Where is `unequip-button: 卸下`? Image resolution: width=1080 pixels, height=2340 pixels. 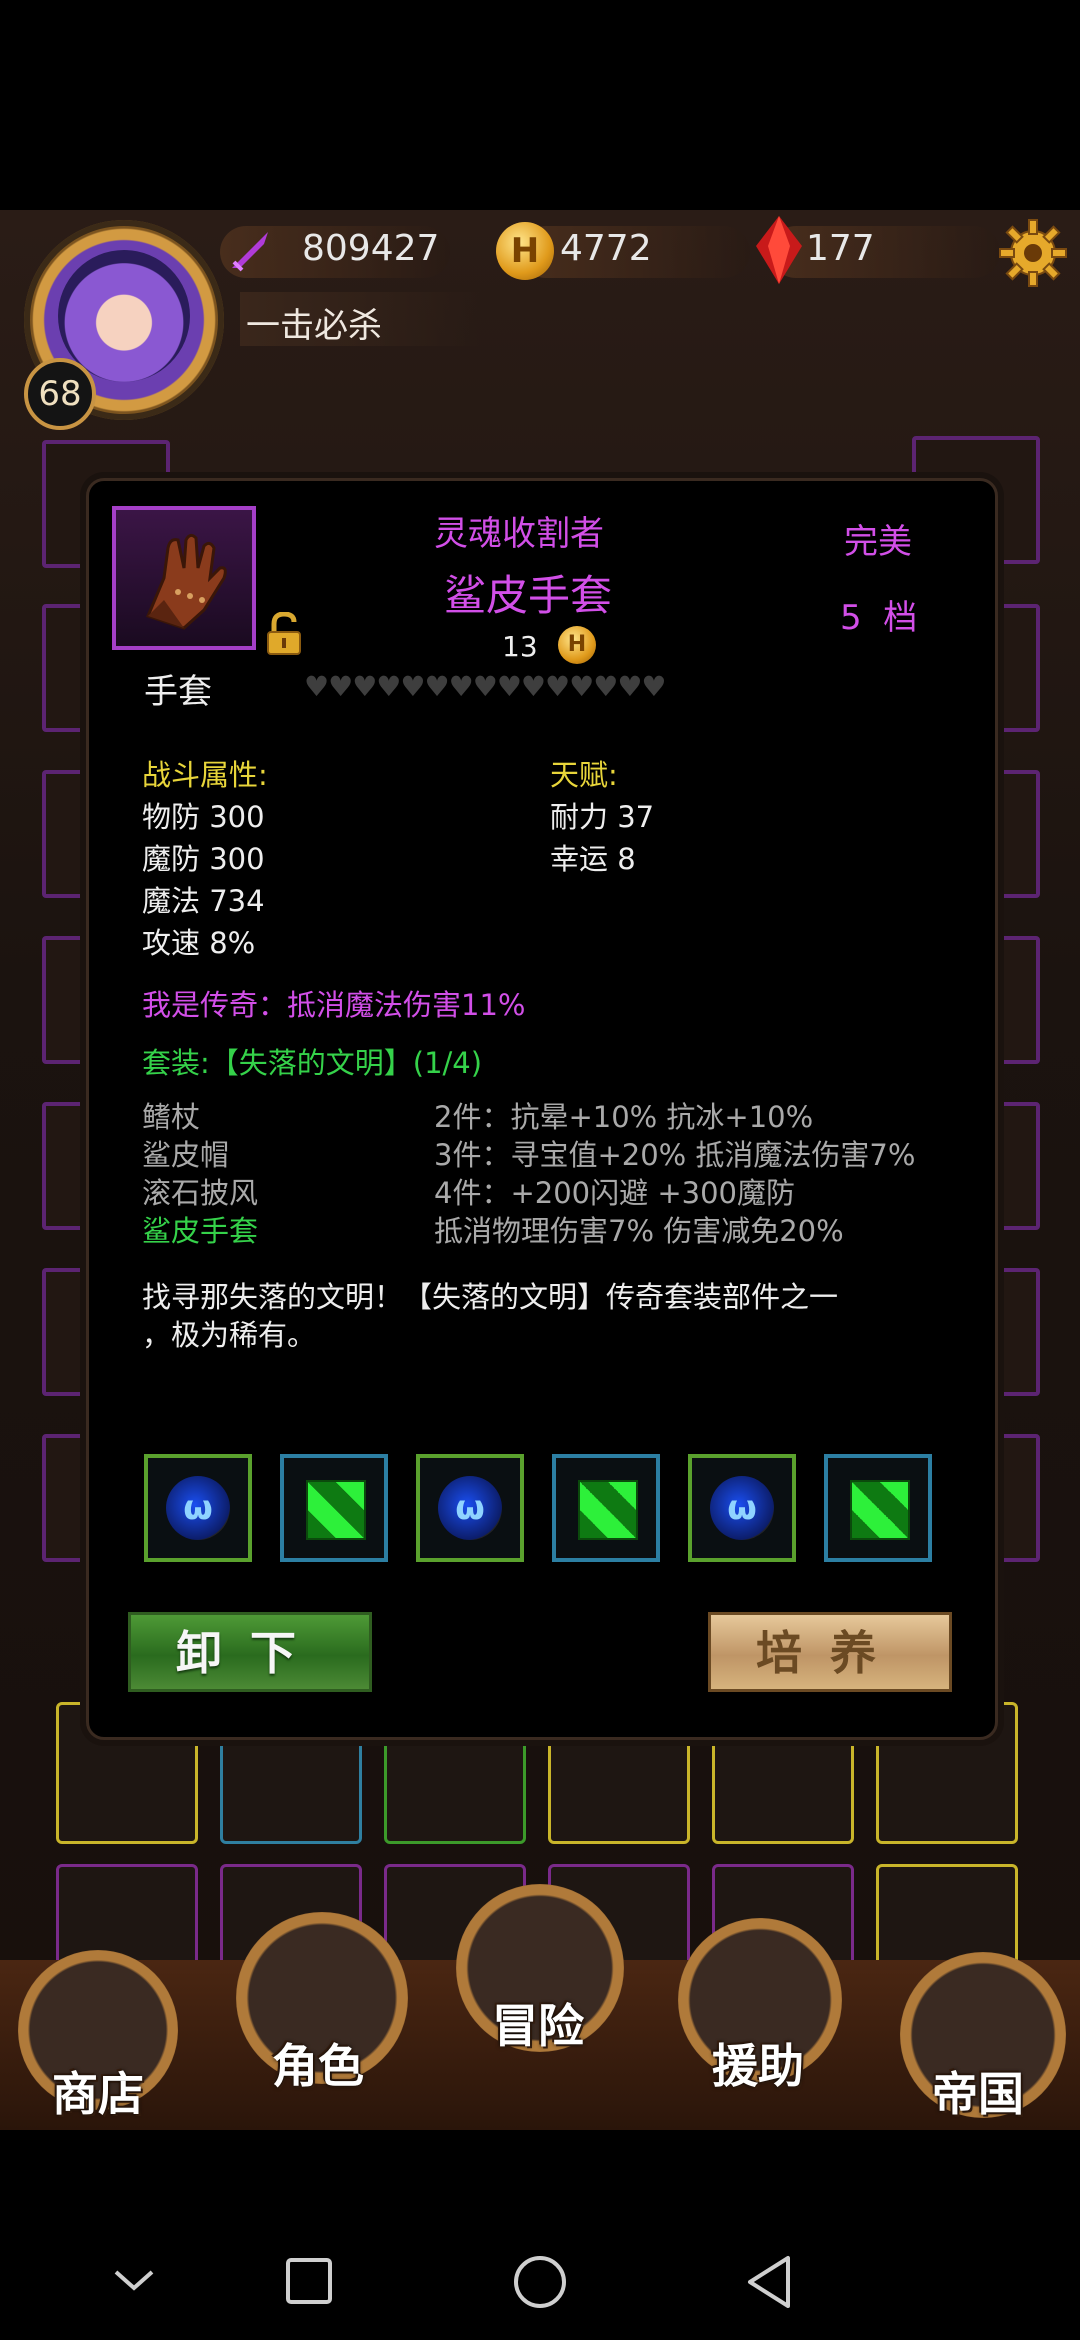
unequip-button: 卸下 is located at coordinates (250, 1652).